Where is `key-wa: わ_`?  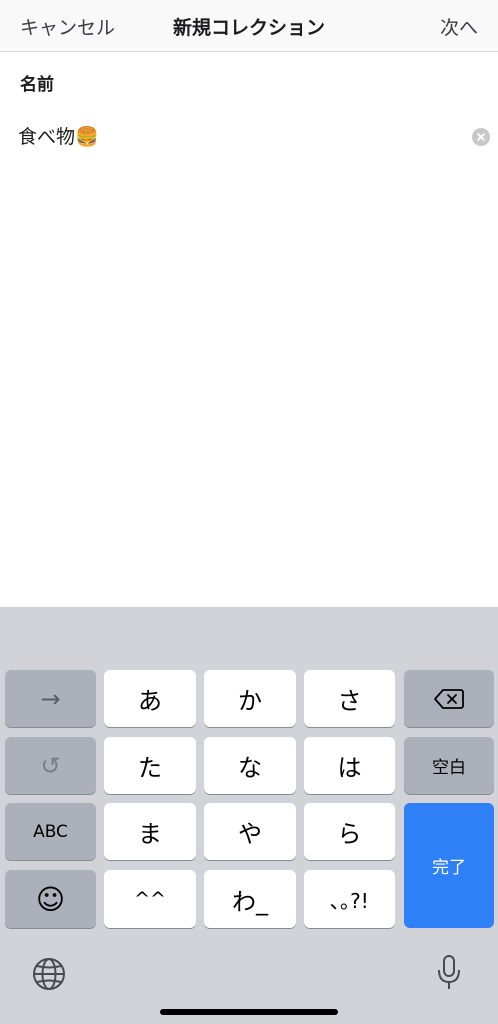 key-wa: わ_ is located at coordinates (250, 899).